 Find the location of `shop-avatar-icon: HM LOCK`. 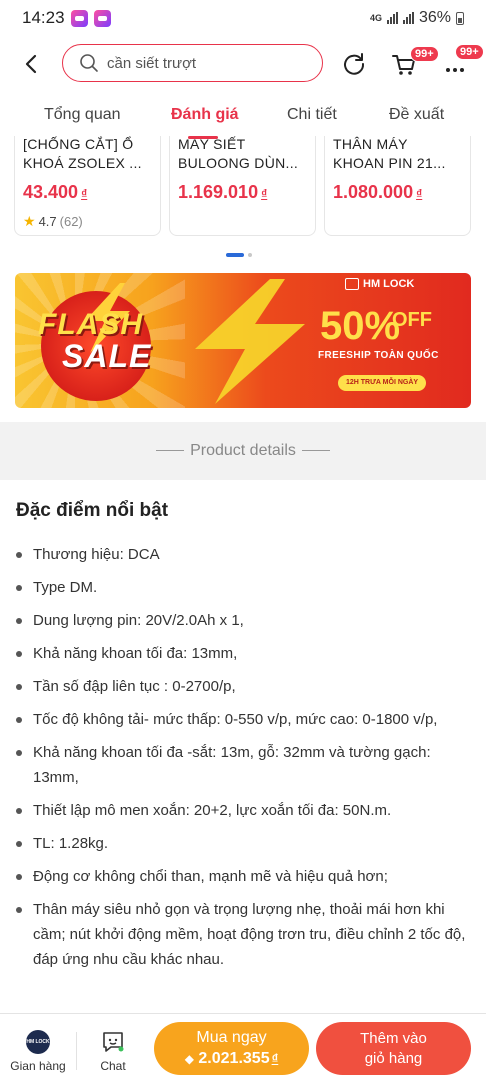

shop-avatar-icon: HM LOCK is located at coordinates (38, 1042).